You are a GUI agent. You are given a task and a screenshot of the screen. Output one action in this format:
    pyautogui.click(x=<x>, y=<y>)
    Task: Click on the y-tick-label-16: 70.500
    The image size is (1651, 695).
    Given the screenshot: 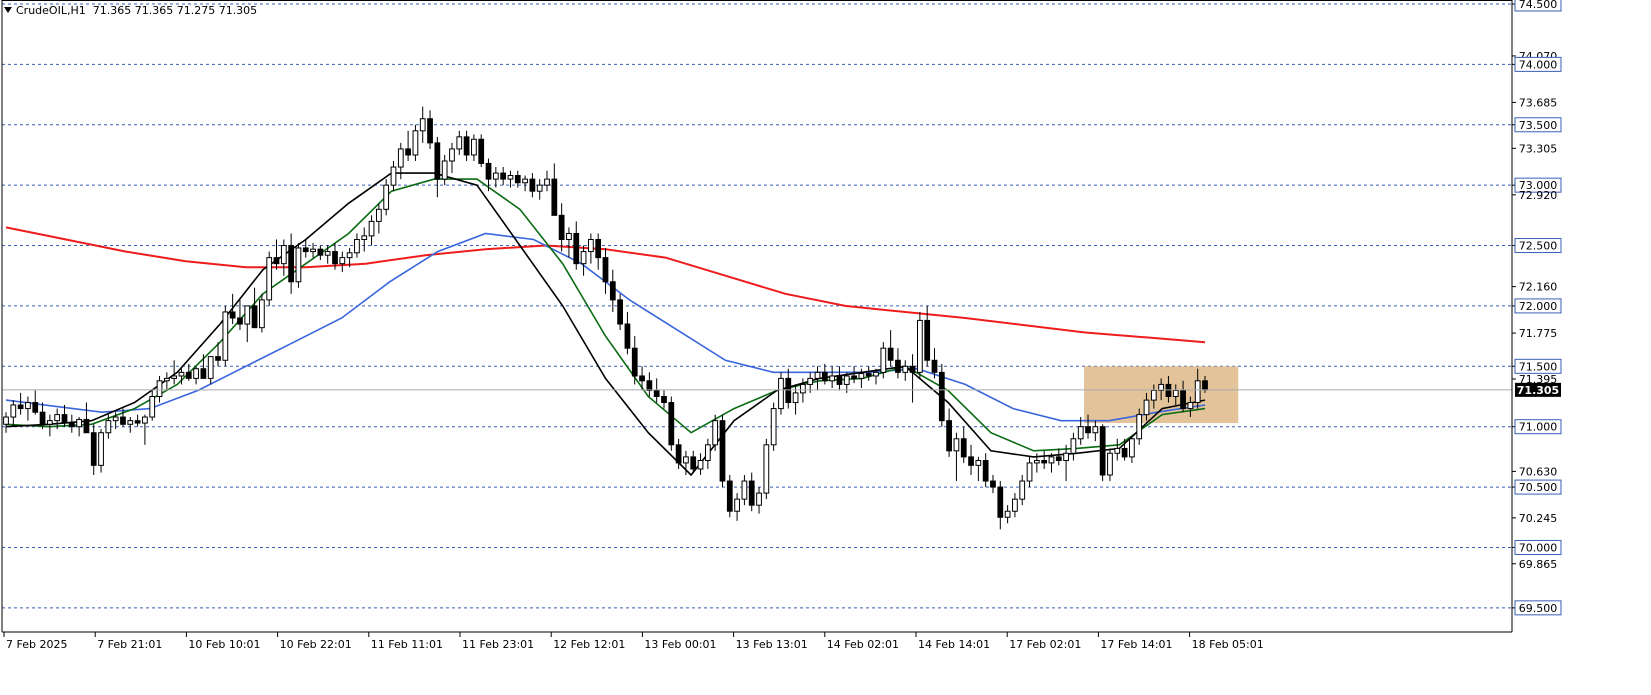 What is the action you would take?
    pyautogui.click(x=1538, y=487)
    